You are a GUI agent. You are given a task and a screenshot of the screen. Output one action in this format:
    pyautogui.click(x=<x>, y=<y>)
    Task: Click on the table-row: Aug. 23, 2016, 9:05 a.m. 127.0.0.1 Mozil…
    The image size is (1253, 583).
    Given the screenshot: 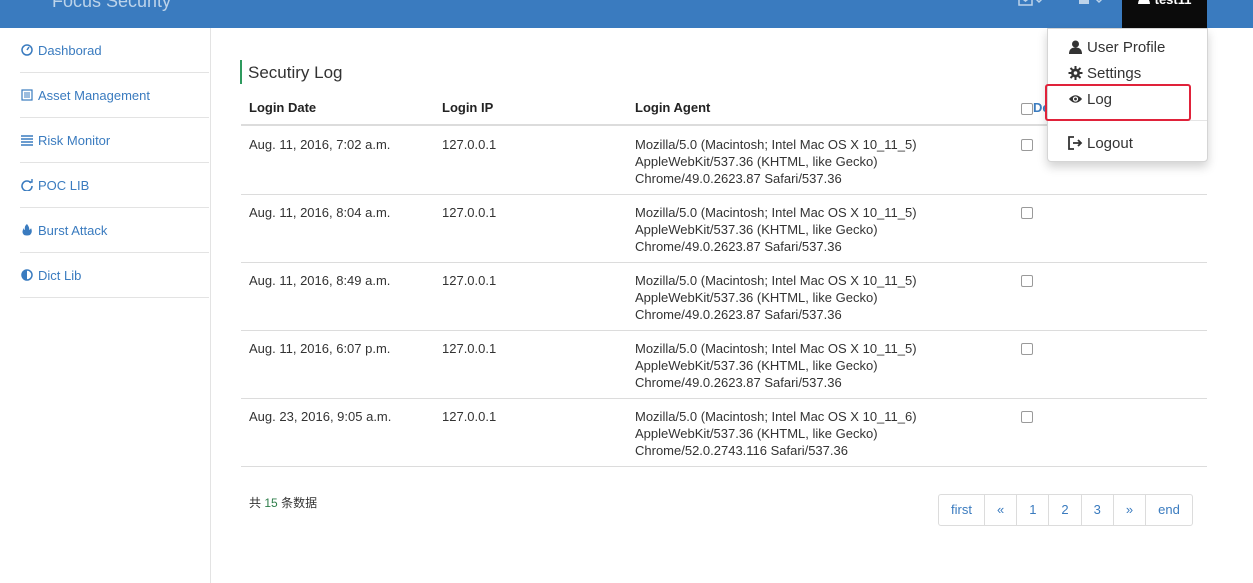 What is the action you would take?
    pyautogui.click(x=724, y=432)
    